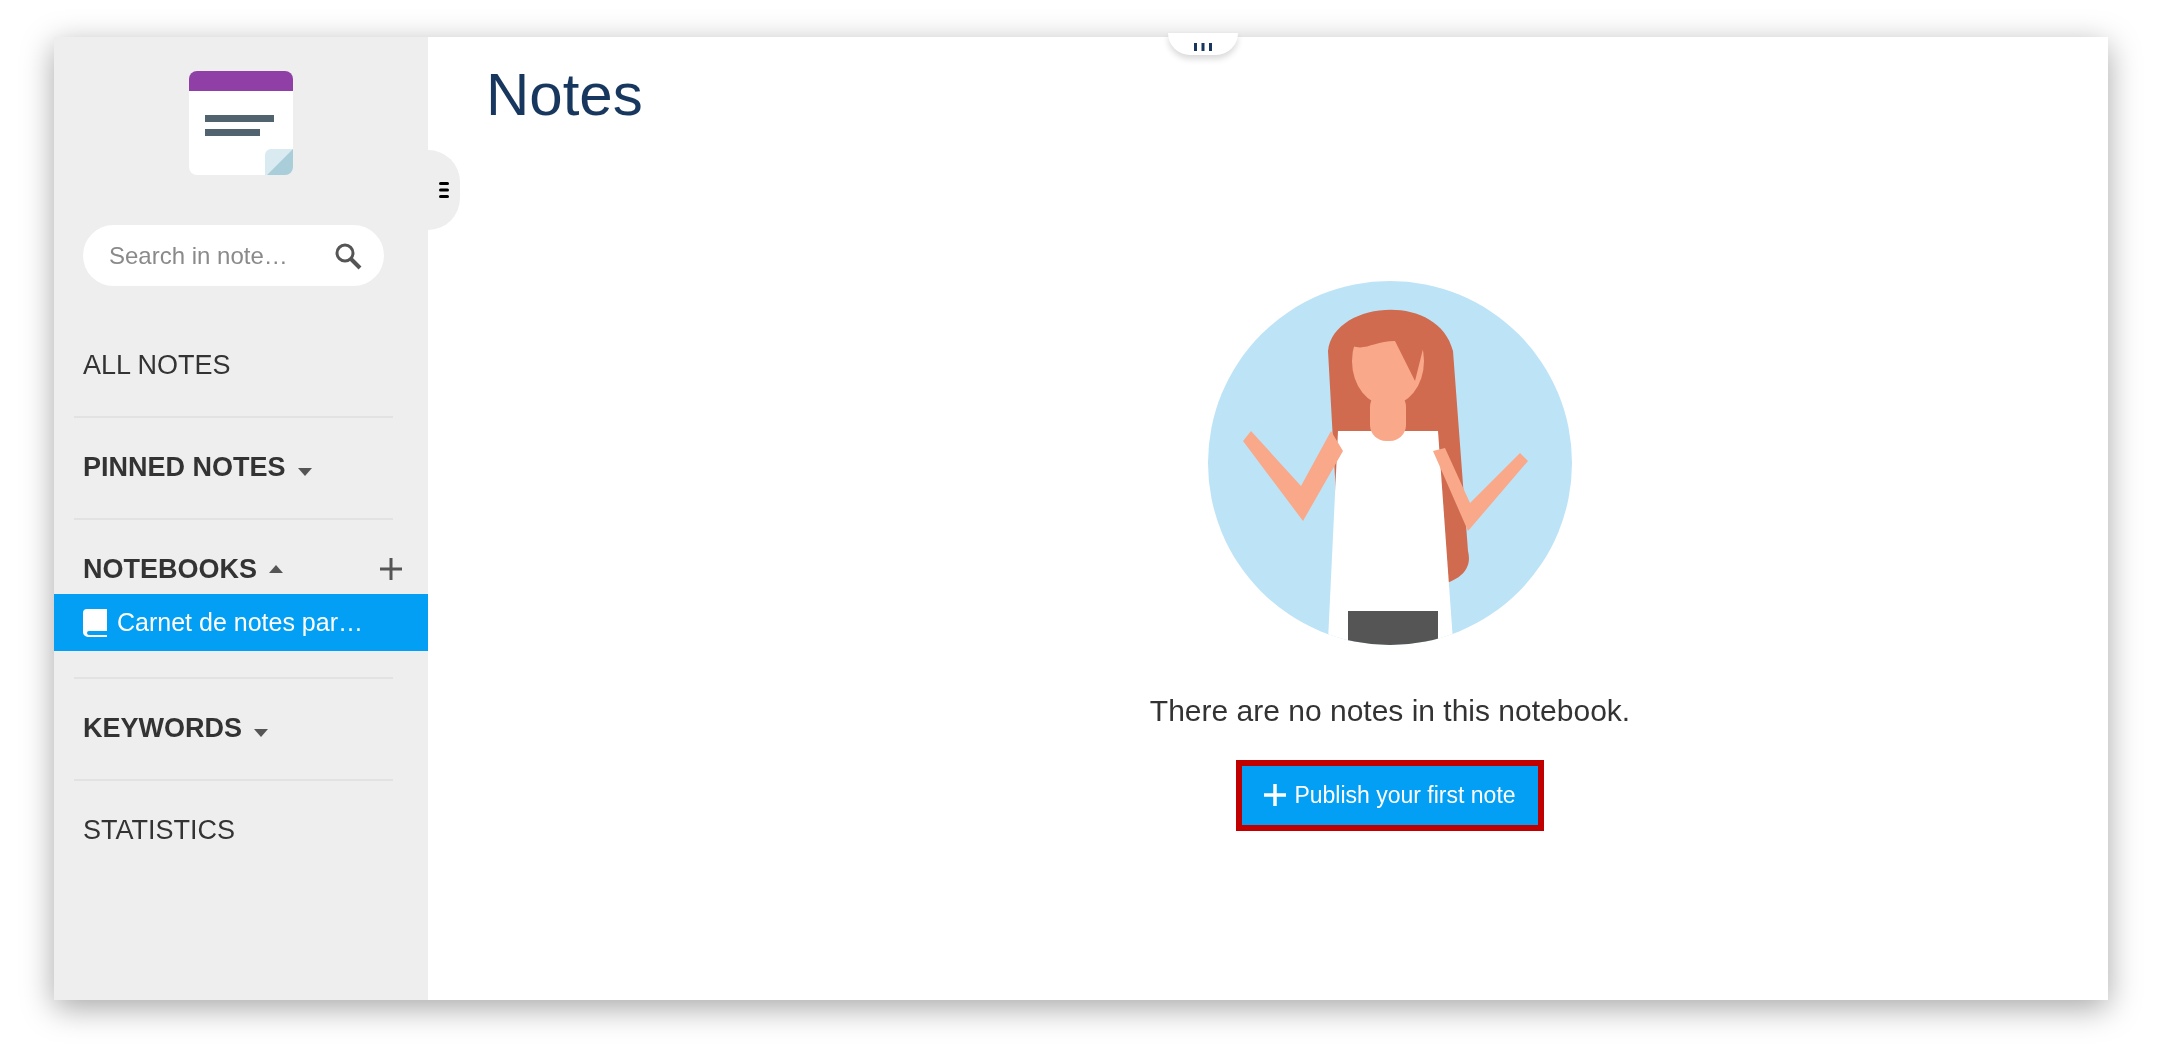 This screenshot has width=2157, height=1050. I want to click on section-header: NOTEBOOKS, so click(170, 569).